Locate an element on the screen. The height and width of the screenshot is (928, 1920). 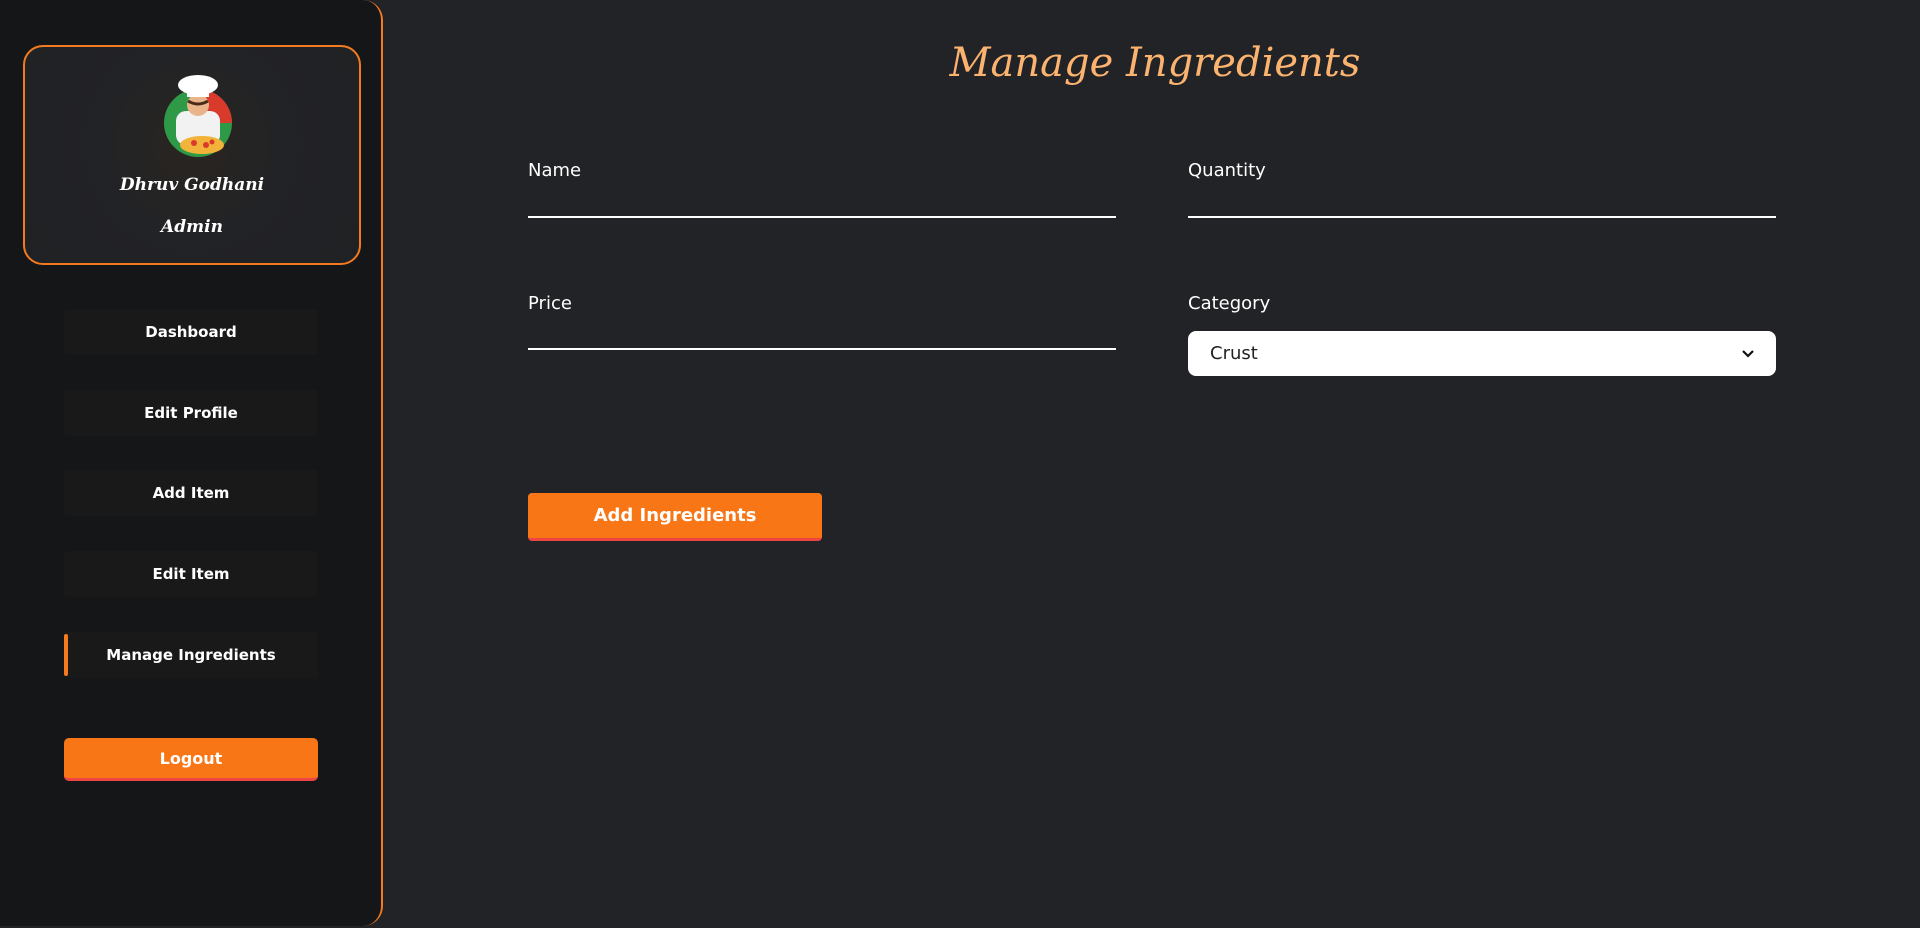
category-label: Category is located at coordinates (1229, 303).